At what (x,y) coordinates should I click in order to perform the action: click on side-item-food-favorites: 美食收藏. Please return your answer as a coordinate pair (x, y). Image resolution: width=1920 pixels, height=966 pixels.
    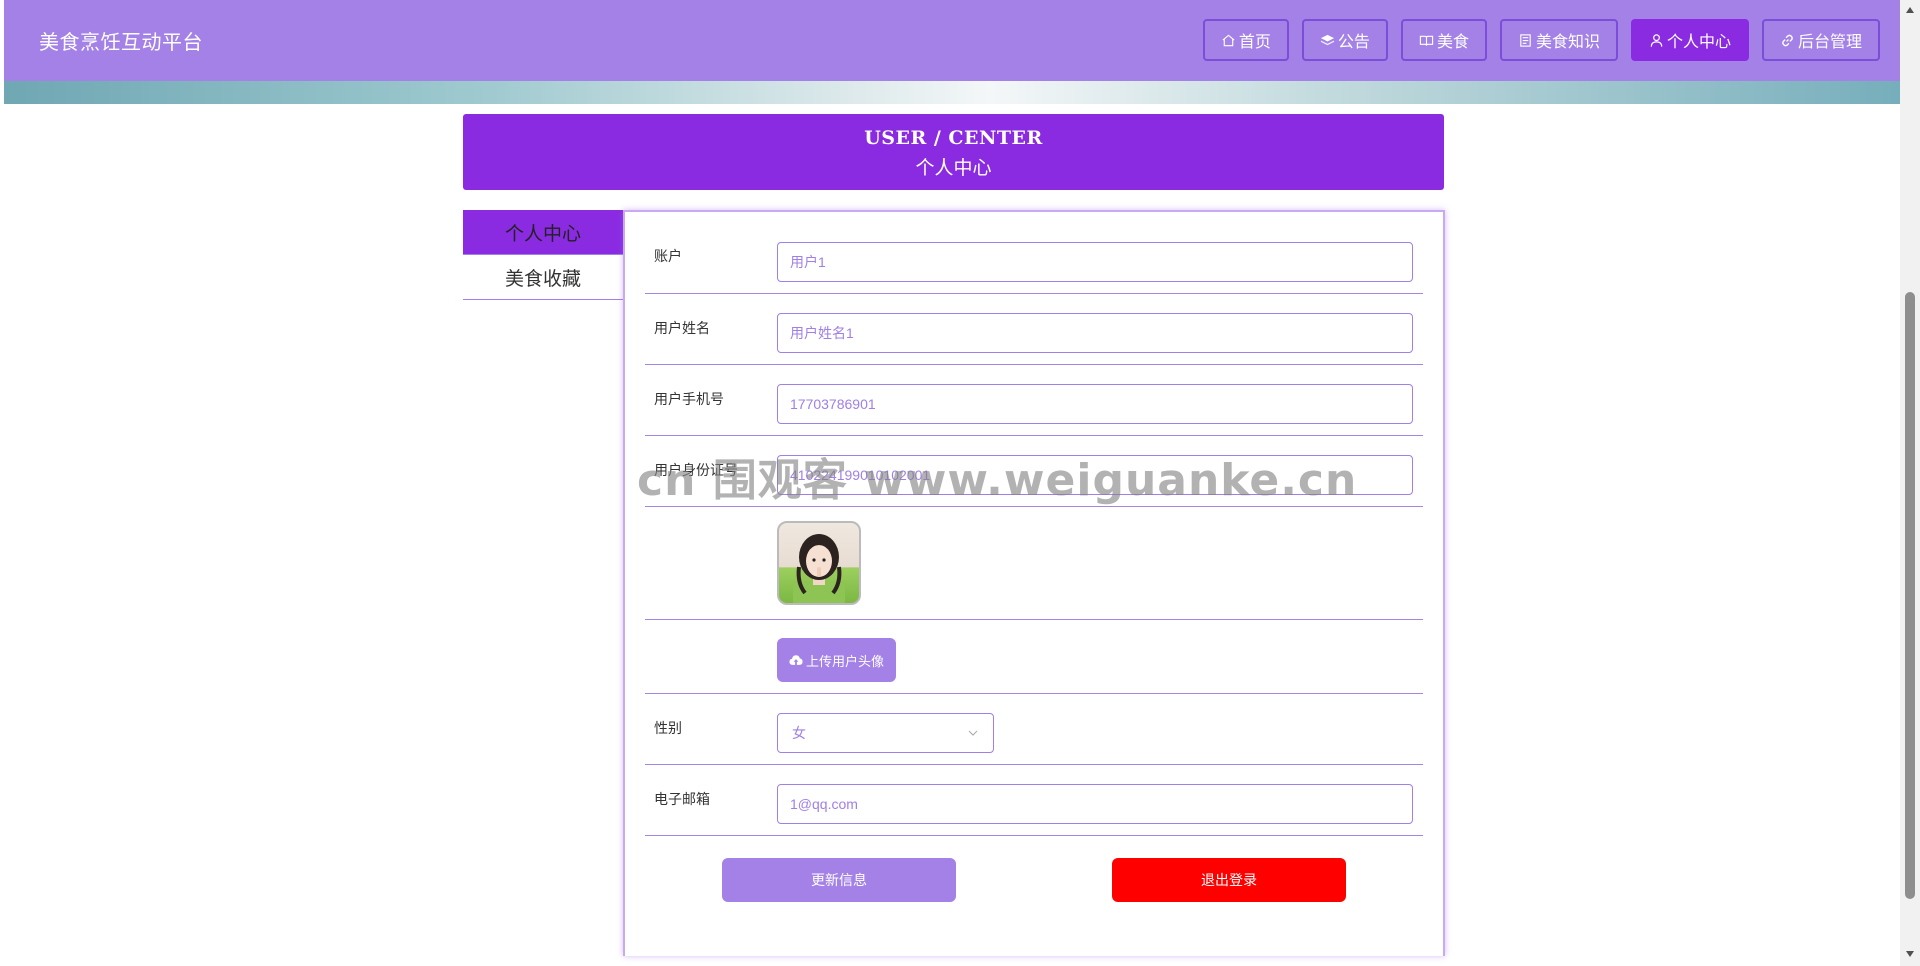
    Looking at the image, I should click on (543, 277).